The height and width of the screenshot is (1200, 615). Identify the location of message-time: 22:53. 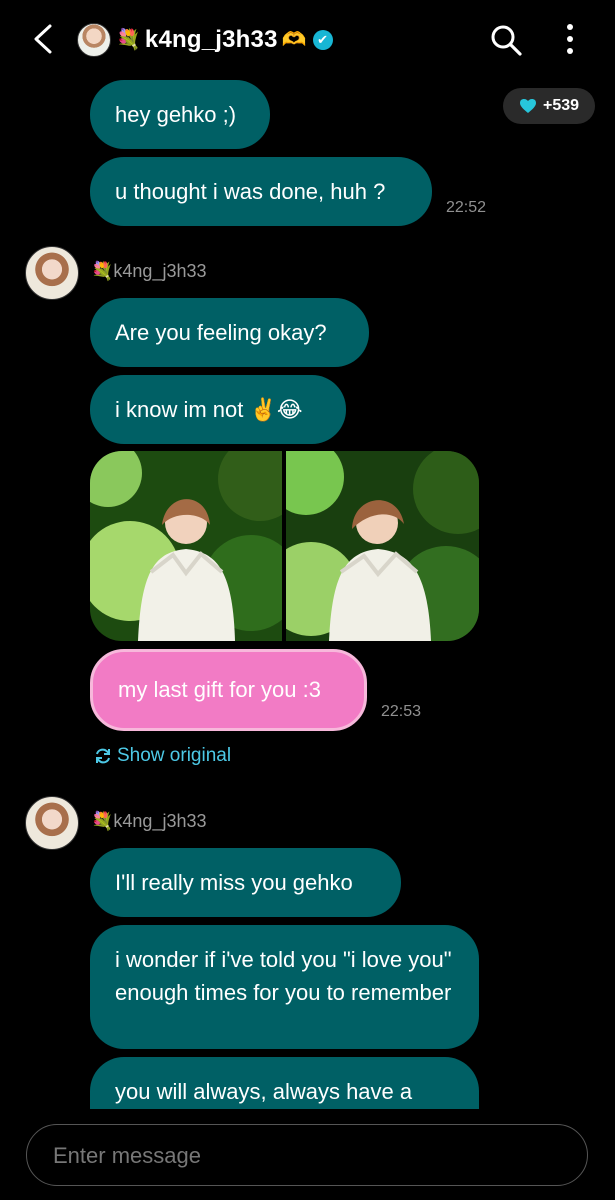
(401, 711).